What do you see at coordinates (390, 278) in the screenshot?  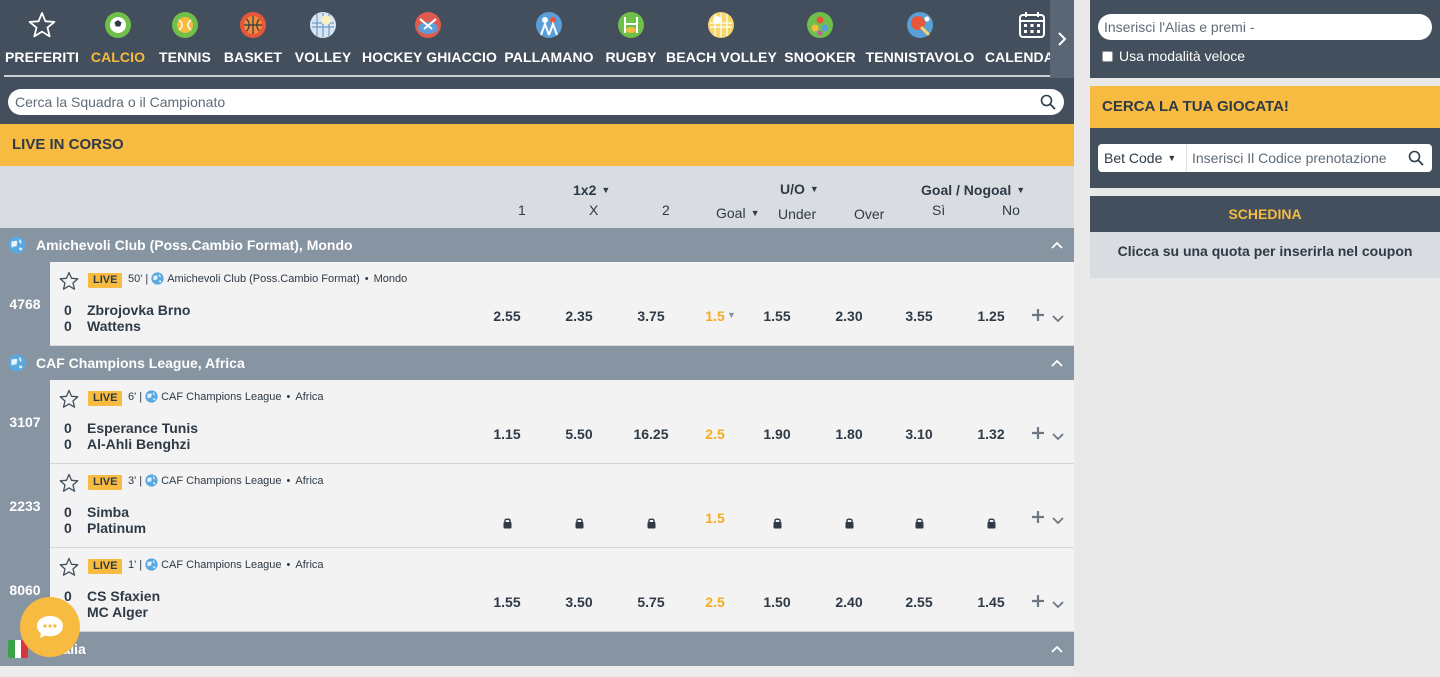 I see `match-region: Mondo` at bounding box center [390, 278].